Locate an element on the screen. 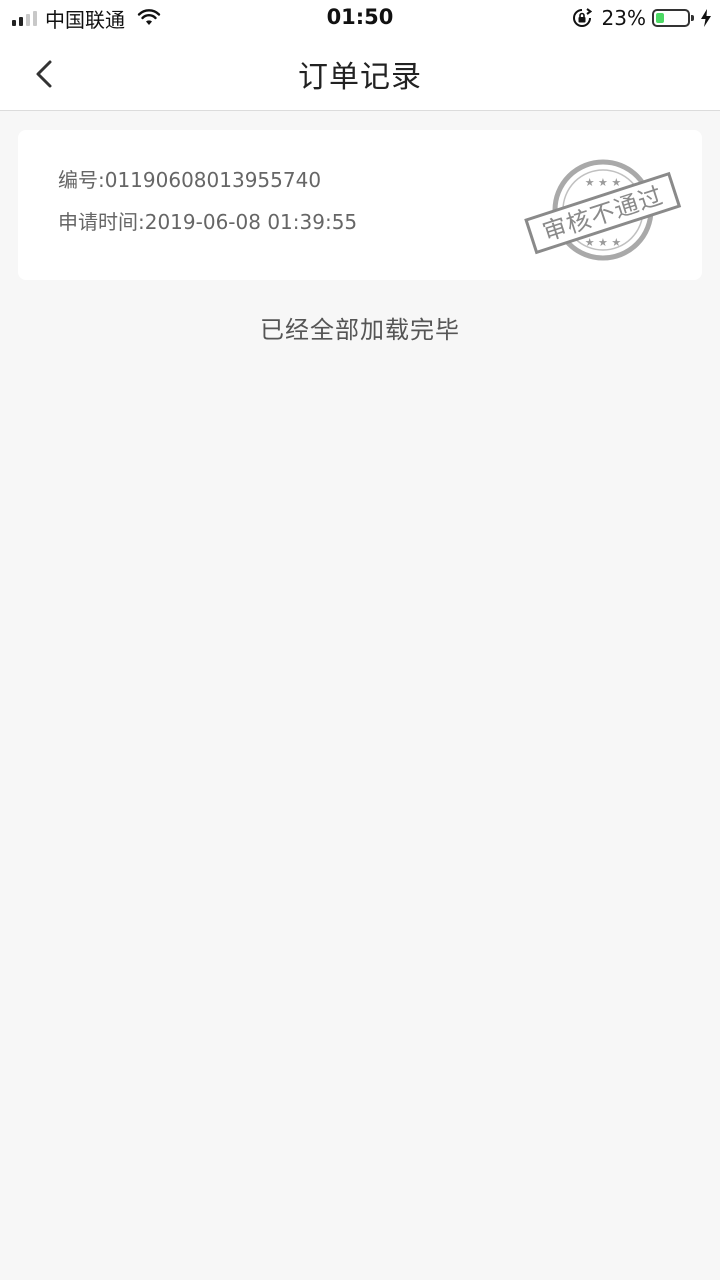 The image size is (720, 1280). battery-fill is located at coordinates (660, 18).